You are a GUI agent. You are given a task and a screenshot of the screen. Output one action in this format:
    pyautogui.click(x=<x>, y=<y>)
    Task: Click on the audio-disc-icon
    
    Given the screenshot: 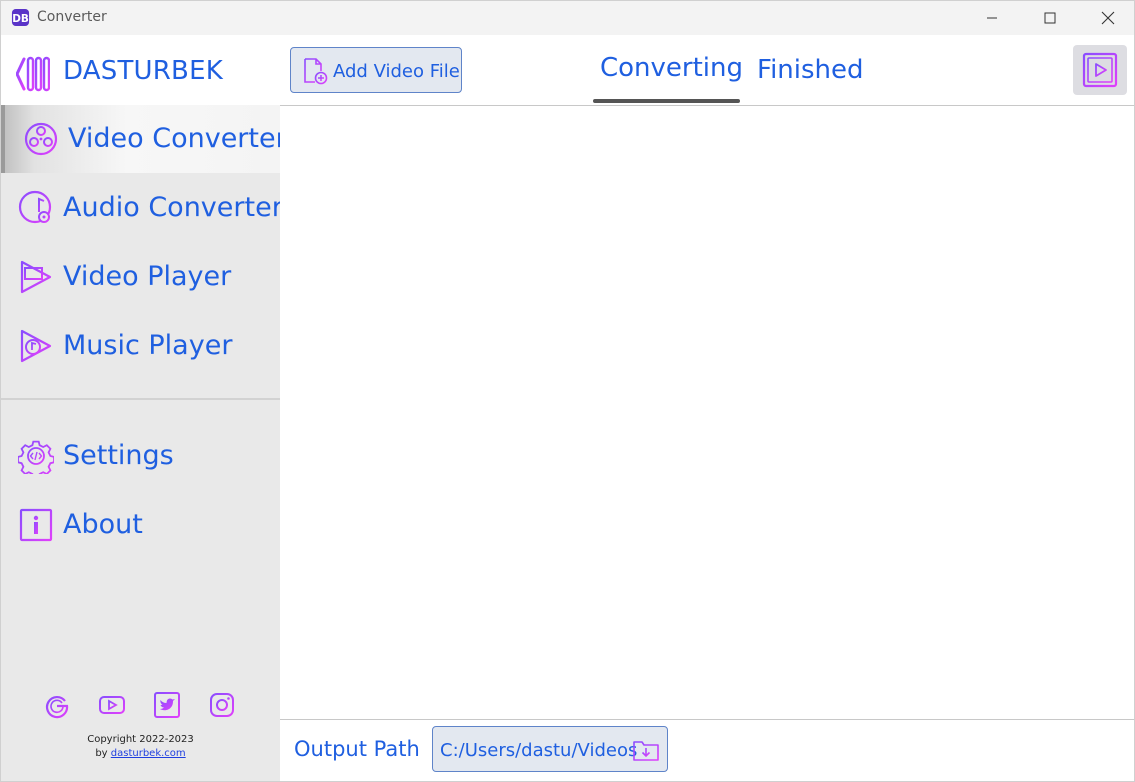 What is the action you would take?
    pyautogui.click(x=35, y=207)
    